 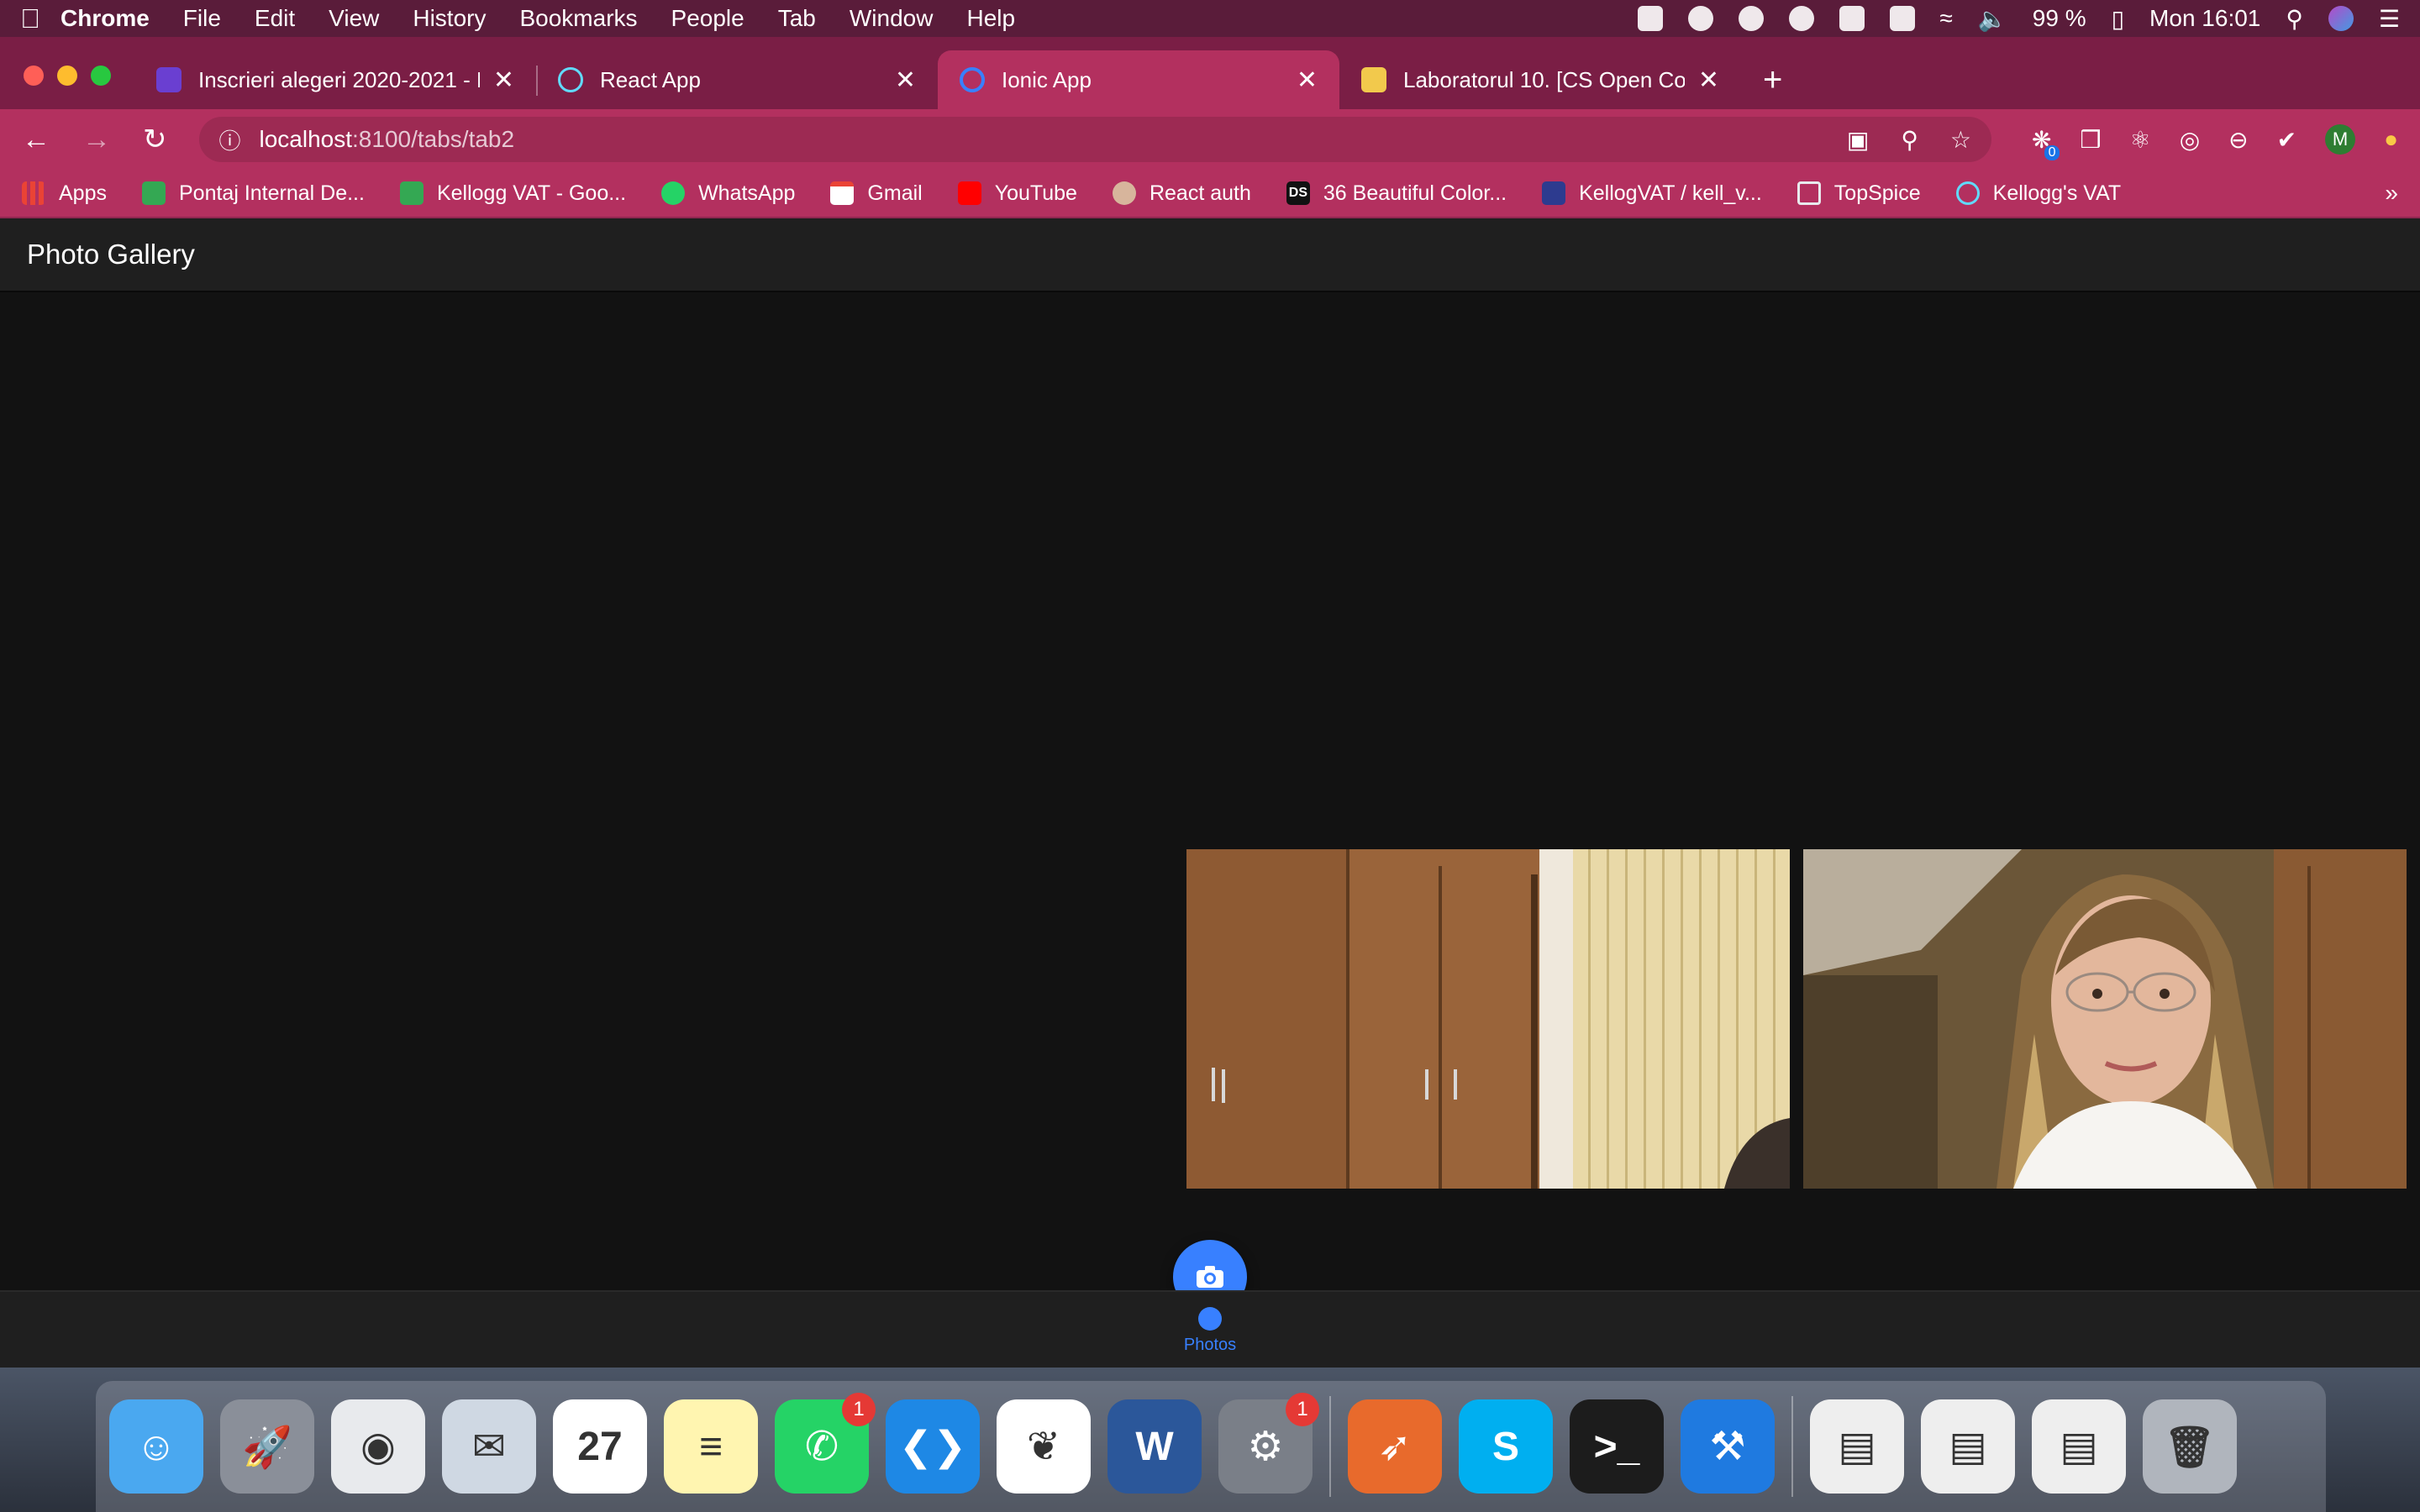 I want to click on bartender-icon, so click(x=1852, y=18).